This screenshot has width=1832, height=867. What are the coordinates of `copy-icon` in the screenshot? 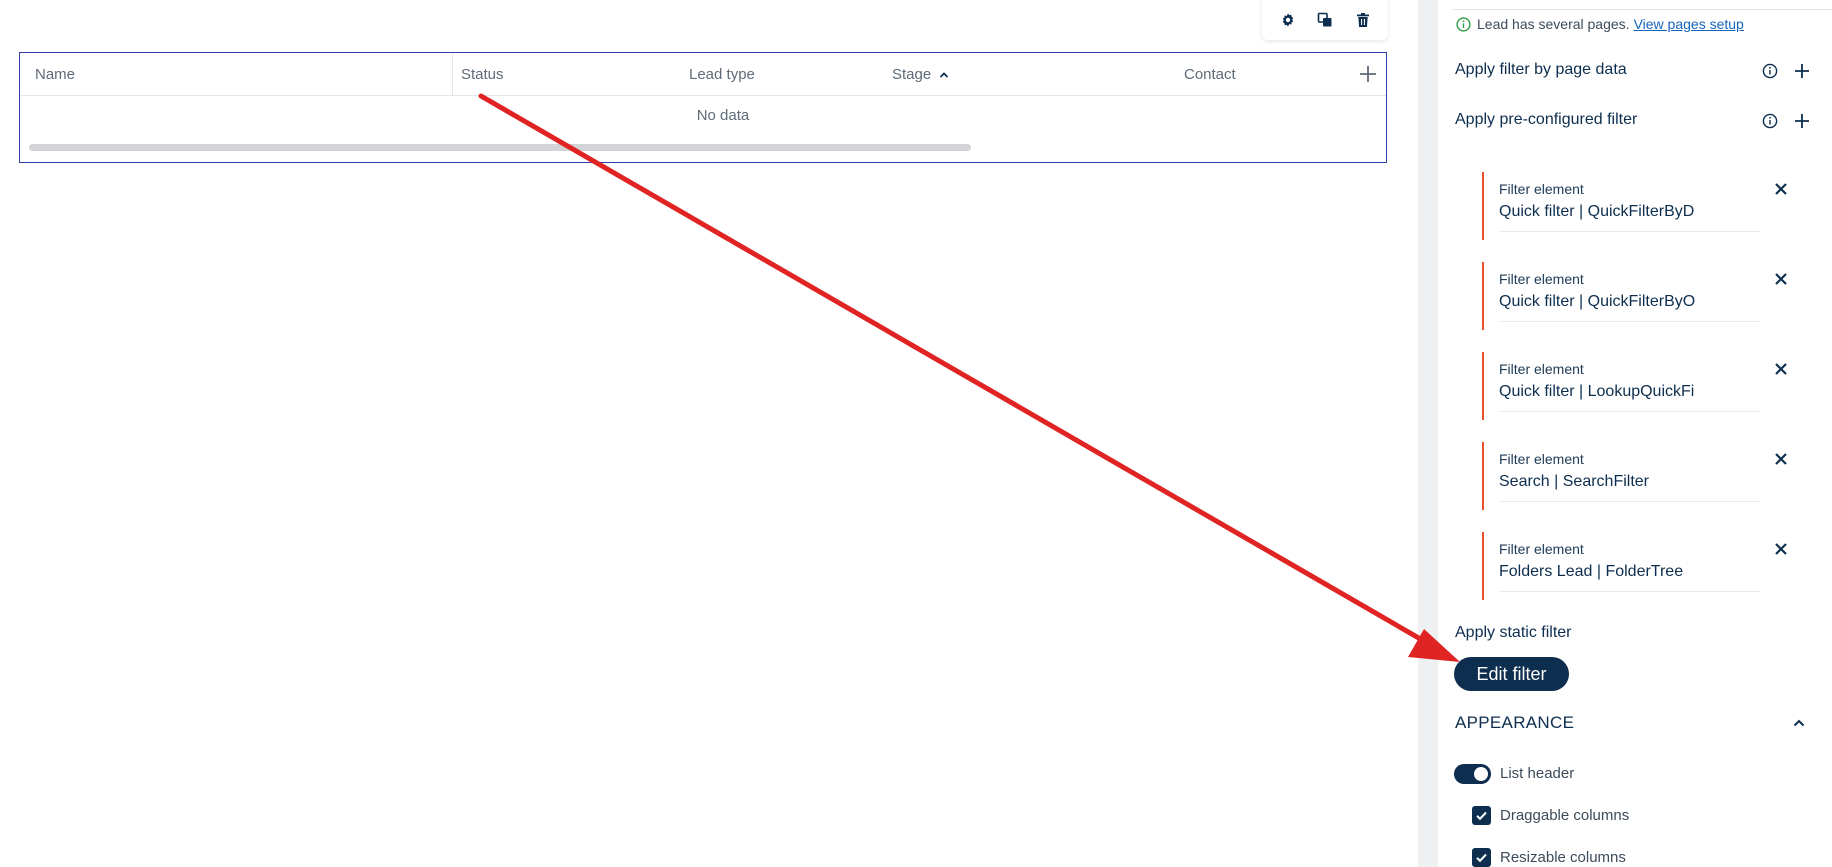 It's located at (1325, 20).